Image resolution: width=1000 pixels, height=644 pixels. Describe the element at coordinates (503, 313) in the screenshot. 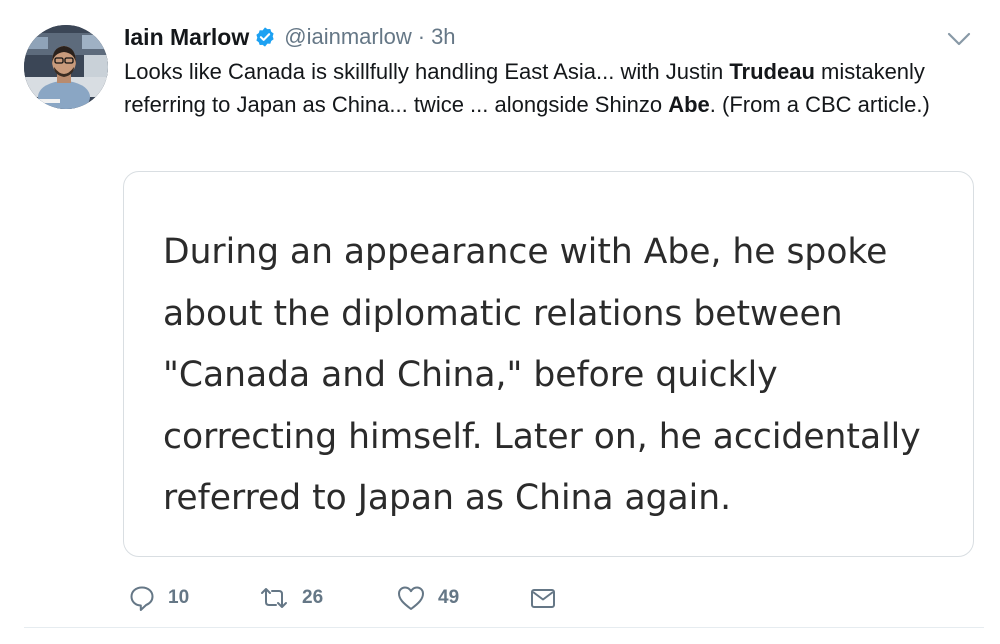

I see `quote-line: about the diplomatic relations between` at that location.